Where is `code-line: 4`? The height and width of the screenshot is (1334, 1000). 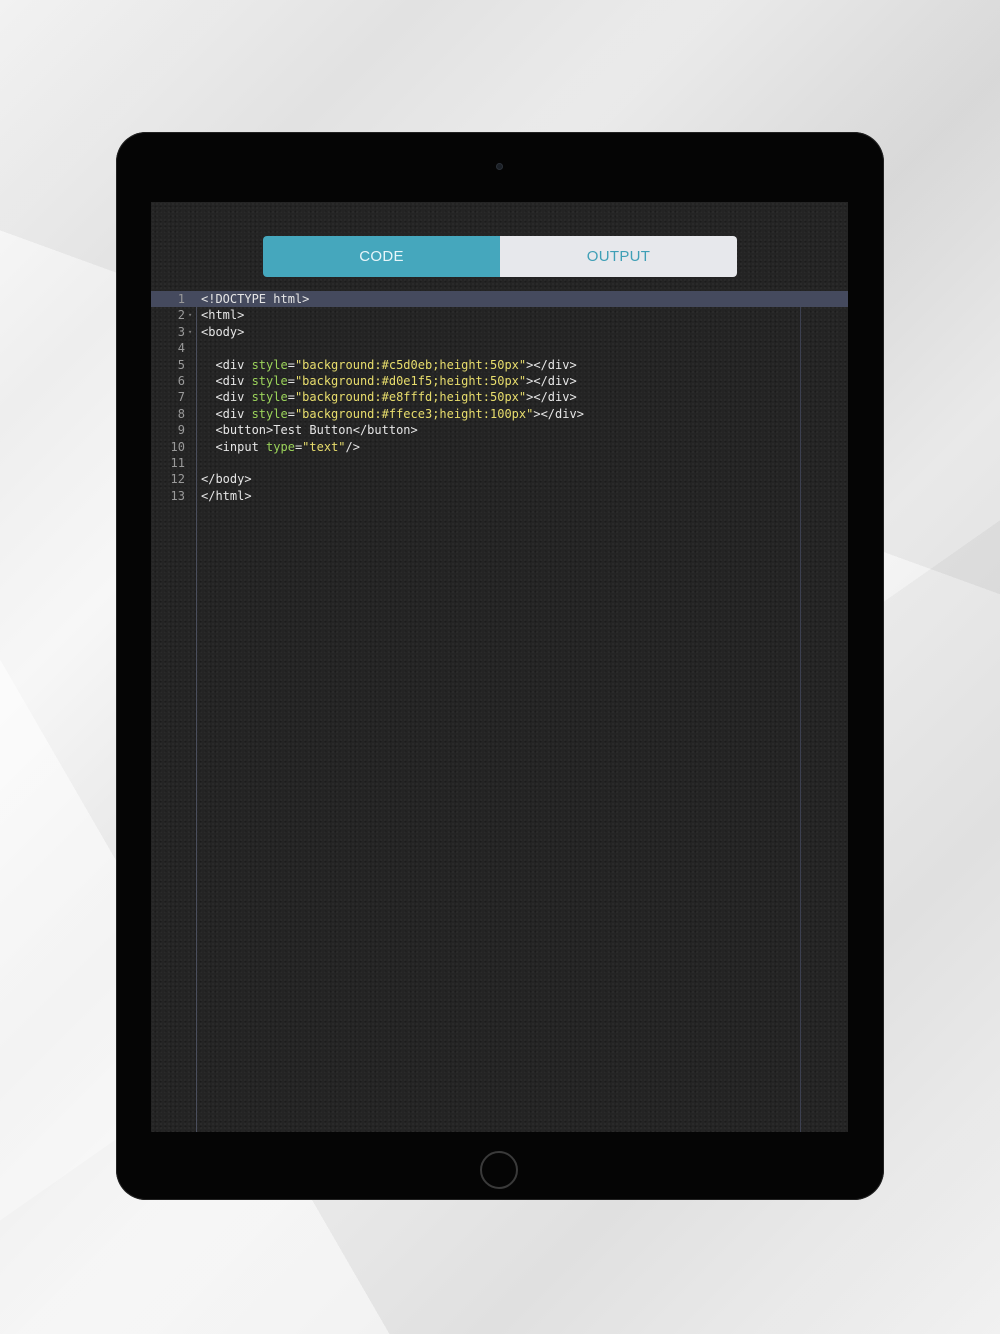
code-line: 4 is located at coordinates (499, 348).